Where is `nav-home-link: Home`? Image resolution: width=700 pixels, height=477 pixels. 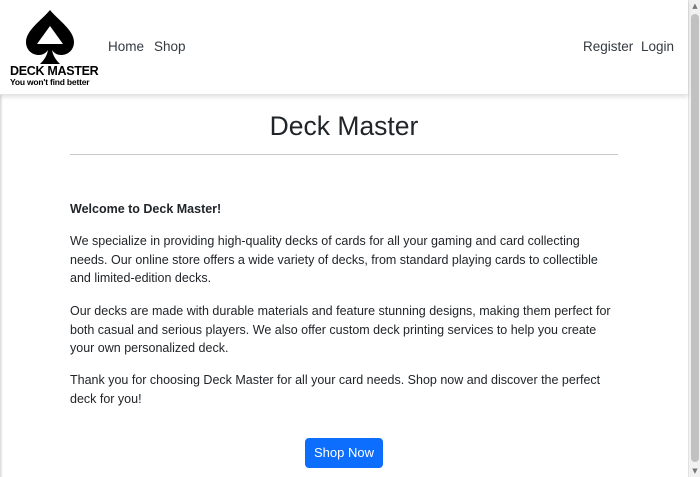
nav-home-link: Home is located at coordinates (126, 46).